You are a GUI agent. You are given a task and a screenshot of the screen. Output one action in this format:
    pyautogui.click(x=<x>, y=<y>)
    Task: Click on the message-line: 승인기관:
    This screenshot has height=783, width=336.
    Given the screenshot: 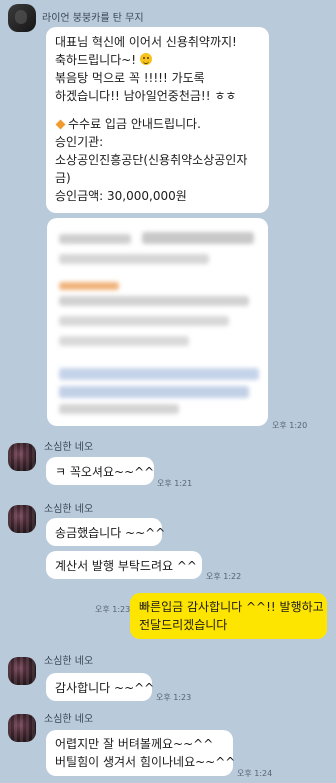 What is the action you would take?
    pyautogui.click(x=79, y=142)
    